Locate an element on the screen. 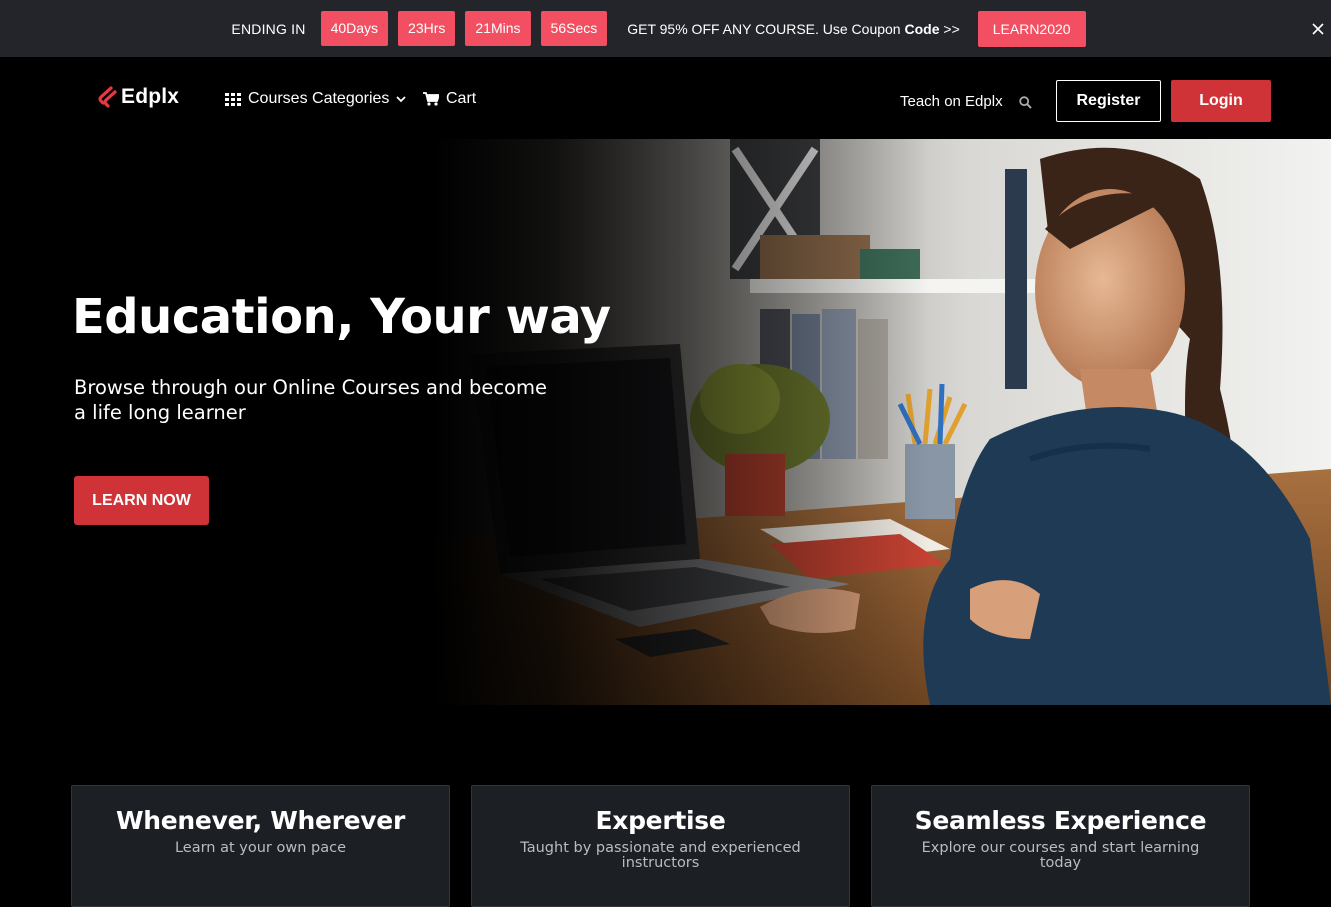 The width and height of the screenshot is (1331, 907). coupon-code-button: LEARN2020 is located at coordinates (1031, 28).